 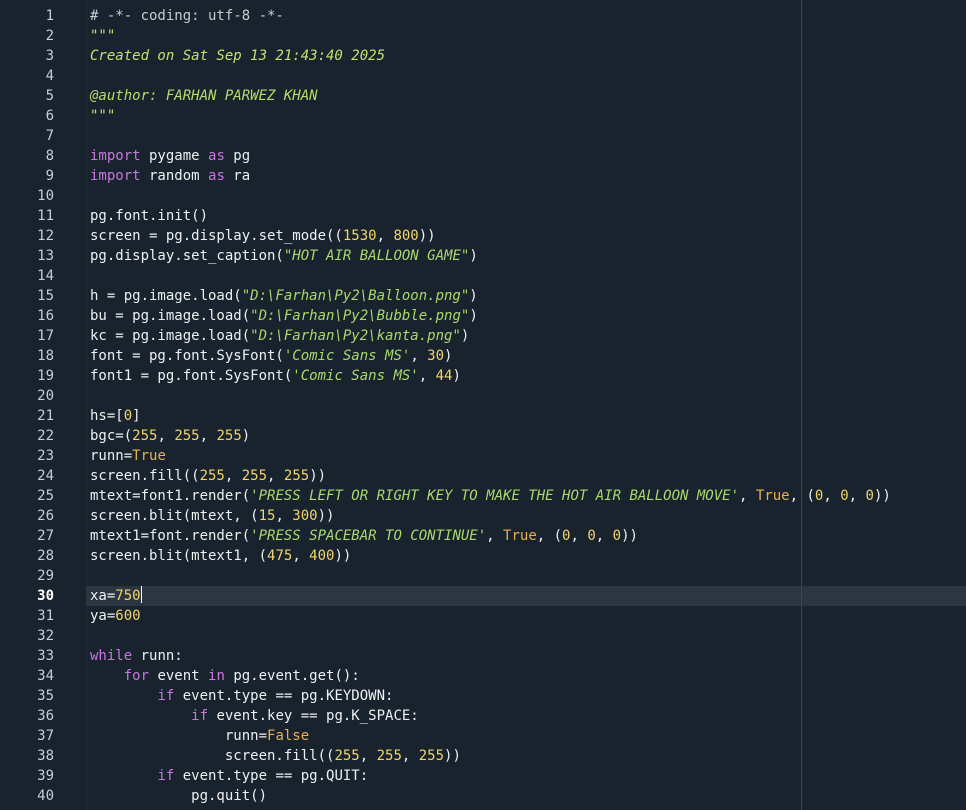 I want to click on code-line: if event.key == pg.K_SPACE:, so click(x=528, y=716).